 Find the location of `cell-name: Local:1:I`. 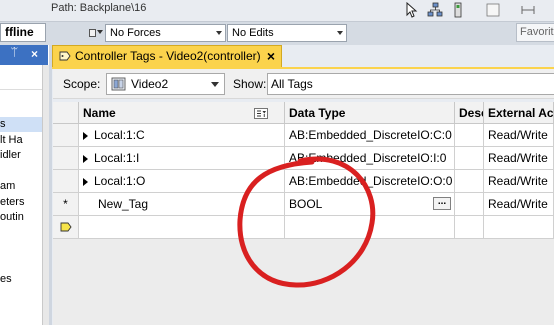

cell-name: Local:1:I is located at coordinates (182, 158).